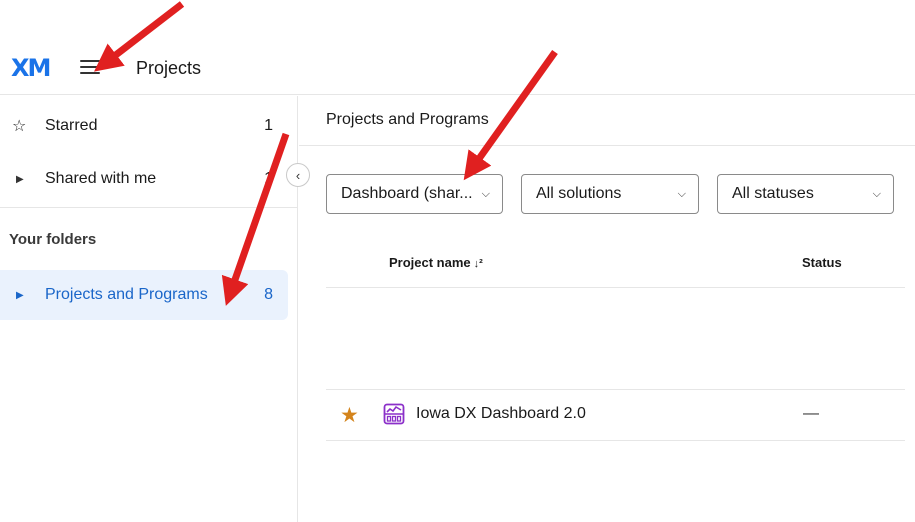 This screenshot has width=915, height=522. Describe the element at coordinates (31, 68) in the screenshot. I see `xm-logo: XM` at that location.